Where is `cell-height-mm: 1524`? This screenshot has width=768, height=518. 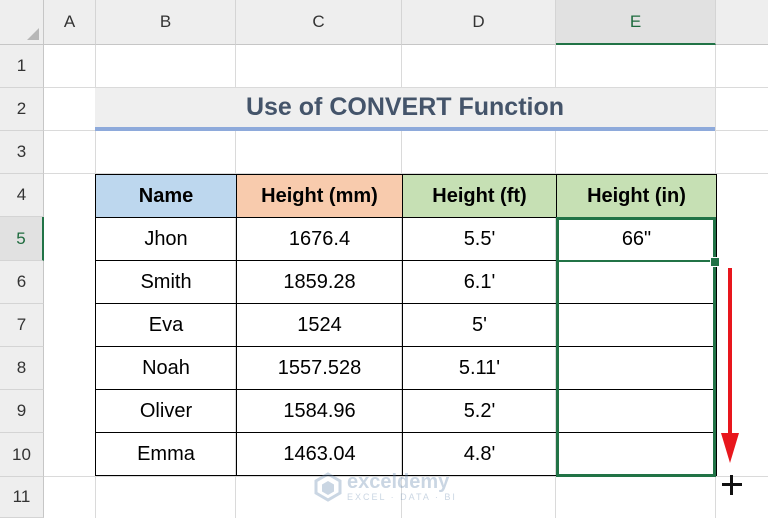 cell-height-mm: 1524 is located at coordinates (319, 325).